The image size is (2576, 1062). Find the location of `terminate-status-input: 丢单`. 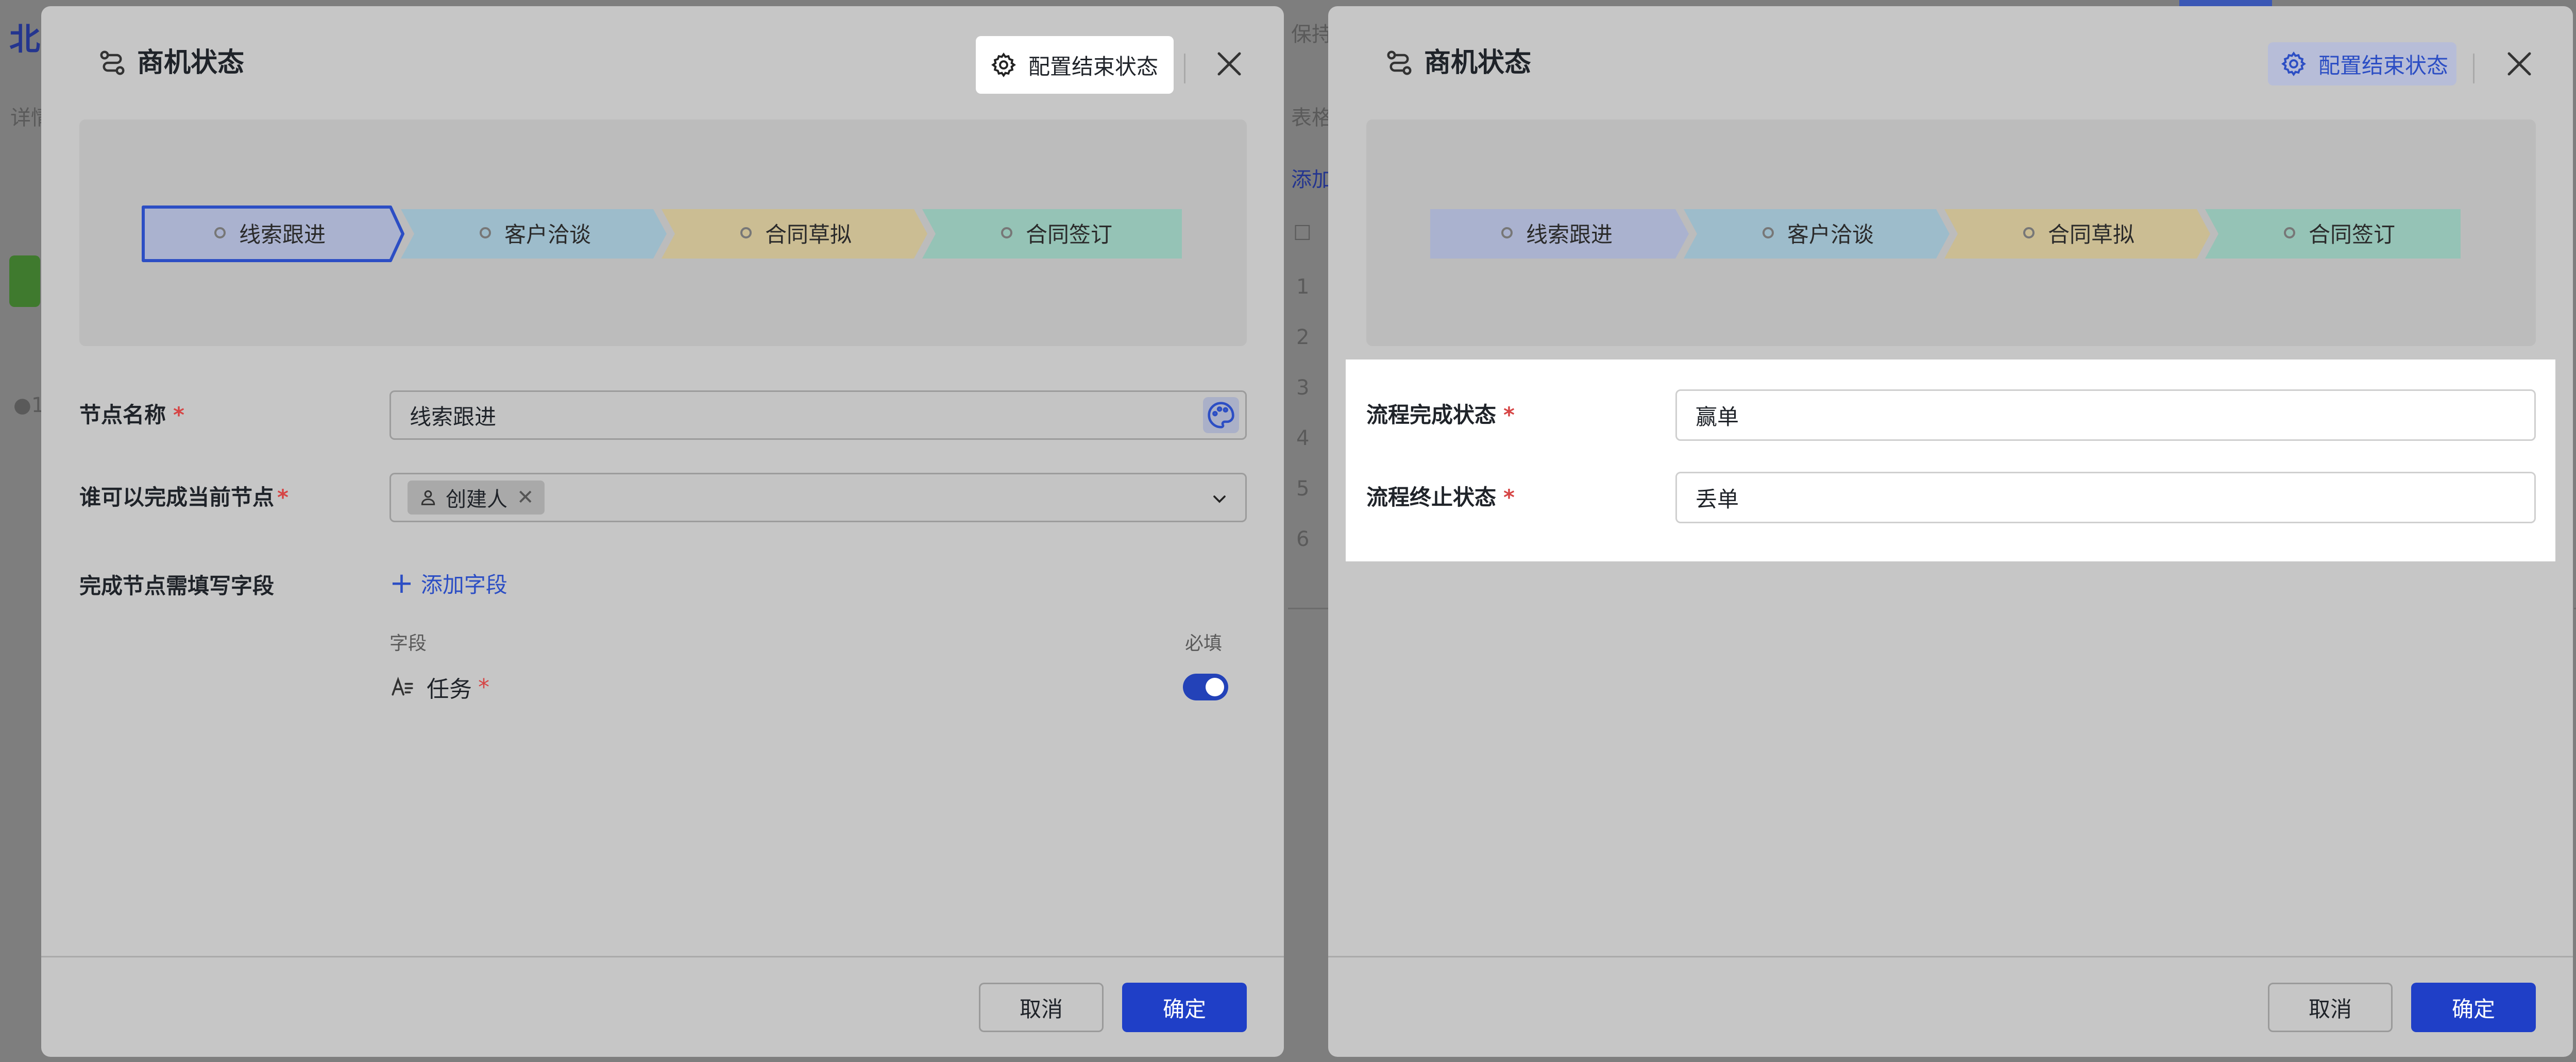

terminate-status-input: 丢单 is located at coordinates (2105, 498).